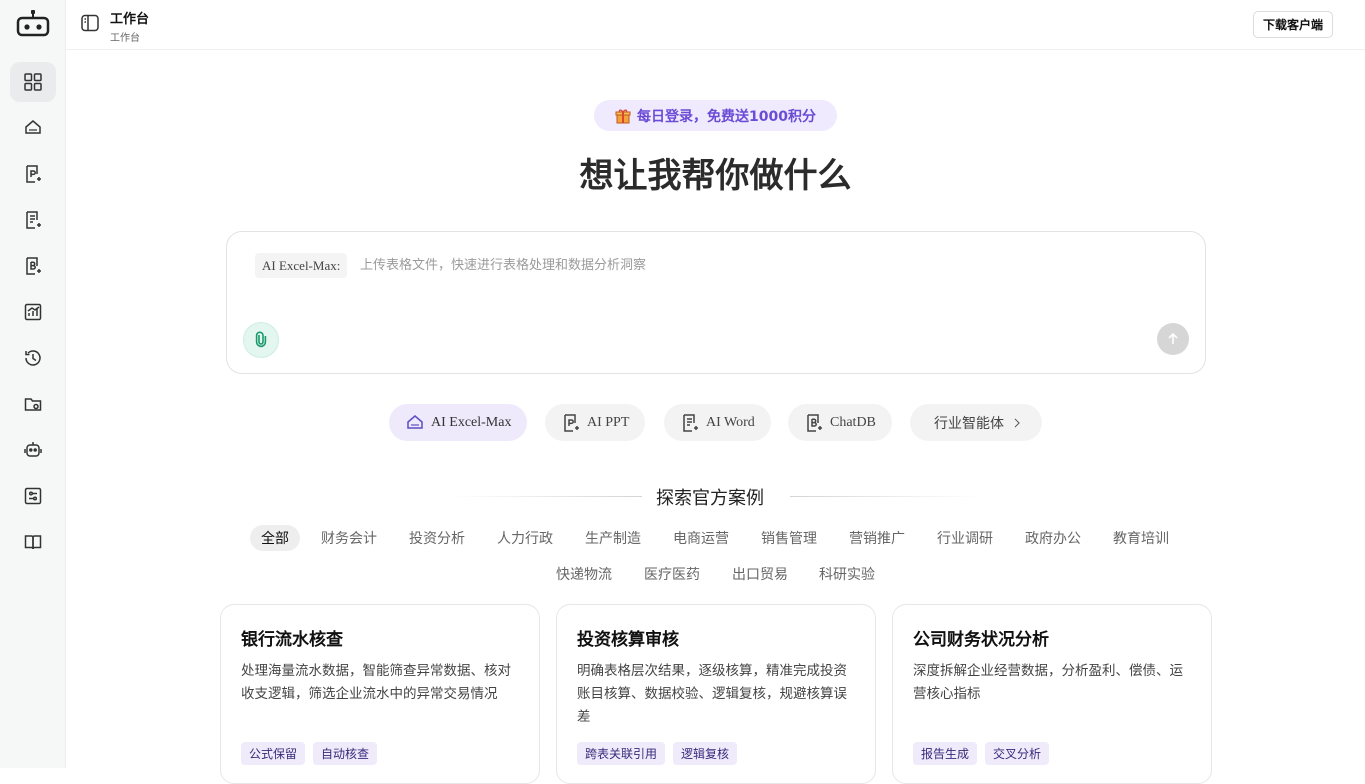 The width and height of the screenshot is (1365, 784). Describe the element at coordinates (981, 640) in the screenshot. I see `card-title: 公司财务状况分析` at that location.